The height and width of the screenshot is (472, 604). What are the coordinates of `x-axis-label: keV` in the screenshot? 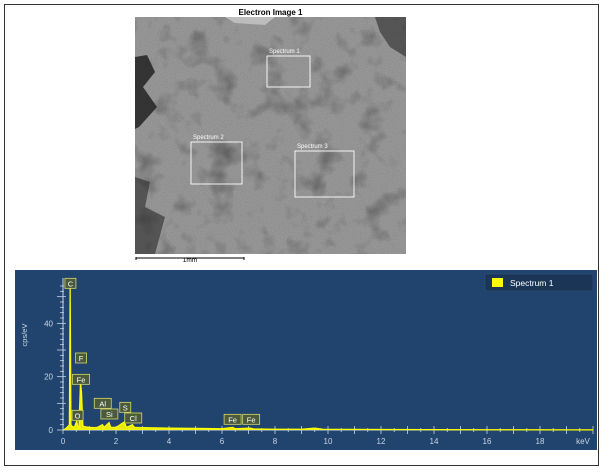 It's located at (583, 441).